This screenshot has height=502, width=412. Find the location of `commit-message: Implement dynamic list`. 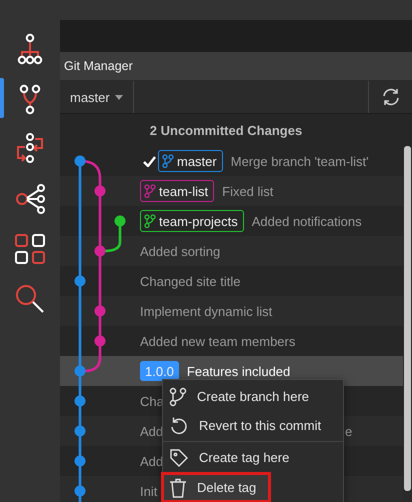

commit-message: Implement dynamic list is located at coordinates (206, 311).